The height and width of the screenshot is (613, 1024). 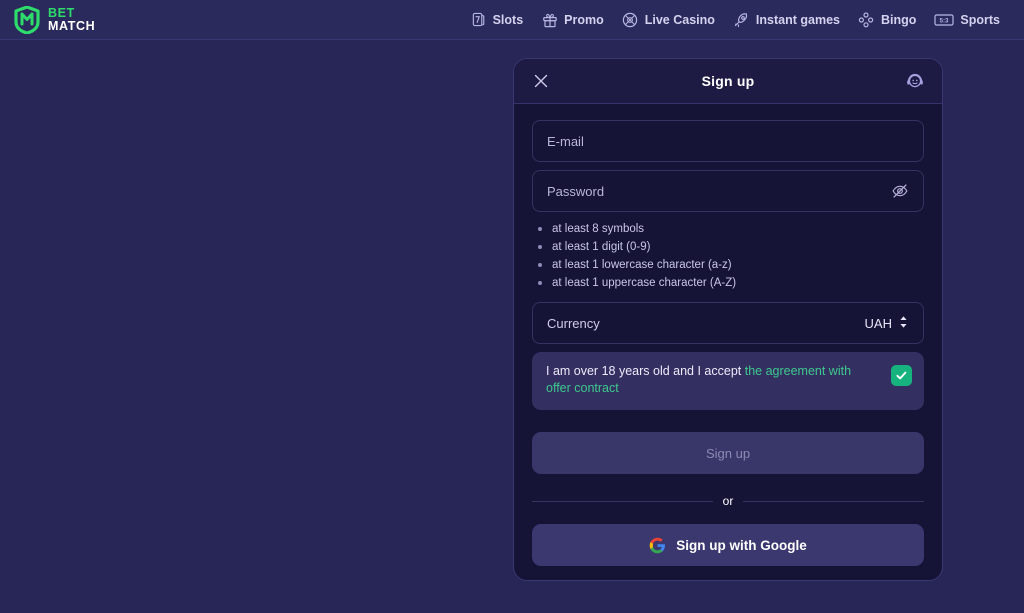 What do you see at coordinates (598, 228) in the screenshot?
I see `password-rule-text: at least 8 symbols` at bounding box center [598, 228].